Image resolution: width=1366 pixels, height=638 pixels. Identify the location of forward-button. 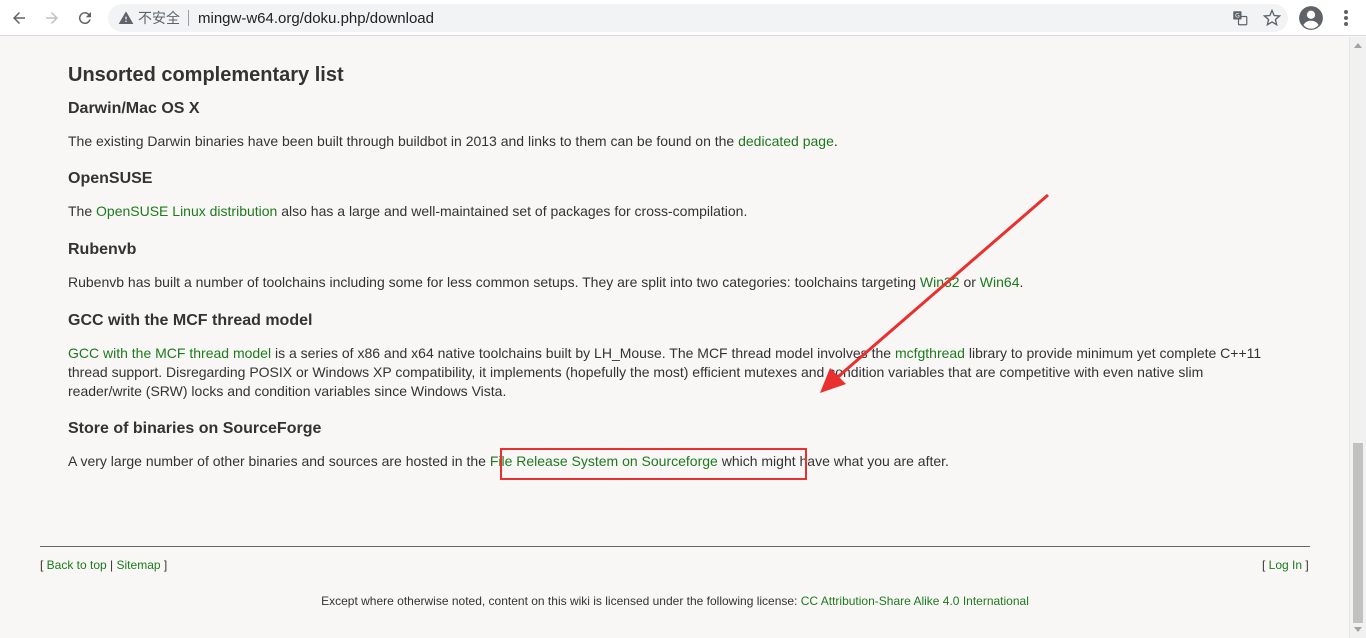
(52, 18).